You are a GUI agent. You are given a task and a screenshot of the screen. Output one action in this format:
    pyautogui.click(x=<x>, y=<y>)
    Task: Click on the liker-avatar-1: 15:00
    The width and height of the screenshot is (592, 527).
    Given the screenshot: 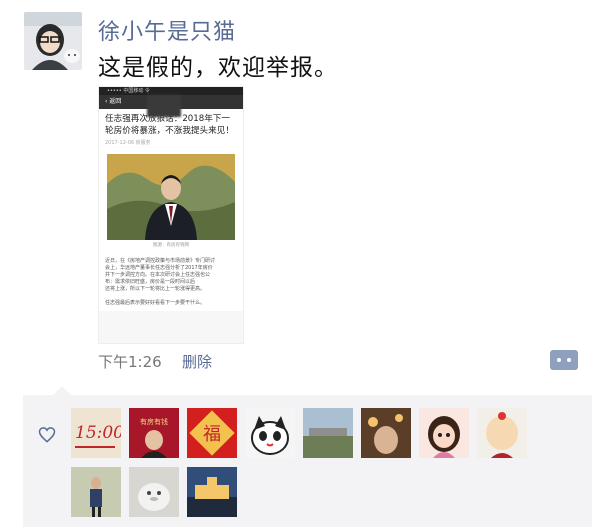 What is the action you would take?
    pyautogui.click(x=96, y=433)
    